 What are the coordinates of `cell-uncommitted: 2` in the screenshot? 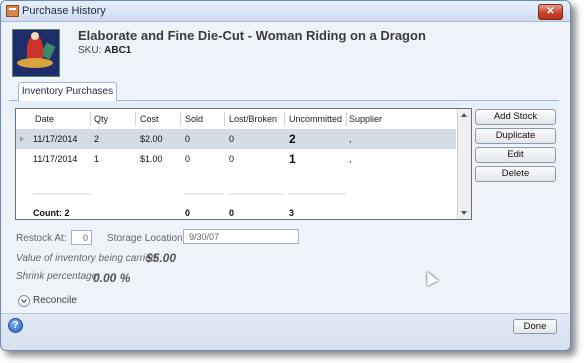 It's located at (292, 139).